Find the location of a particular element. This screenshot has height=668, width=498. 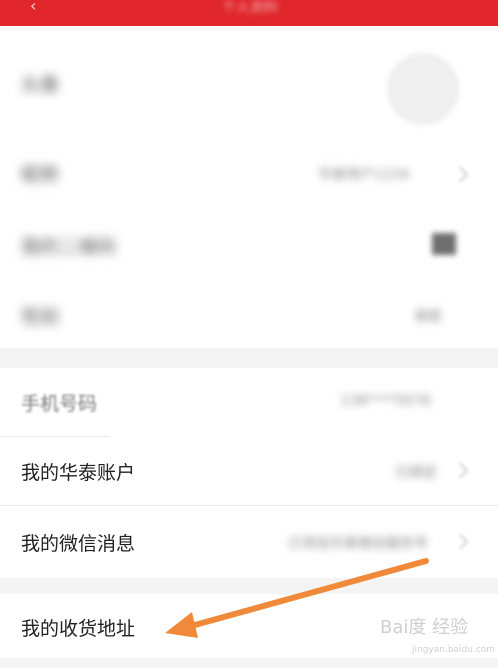

arrow-head is located at coordinates (181, 625).